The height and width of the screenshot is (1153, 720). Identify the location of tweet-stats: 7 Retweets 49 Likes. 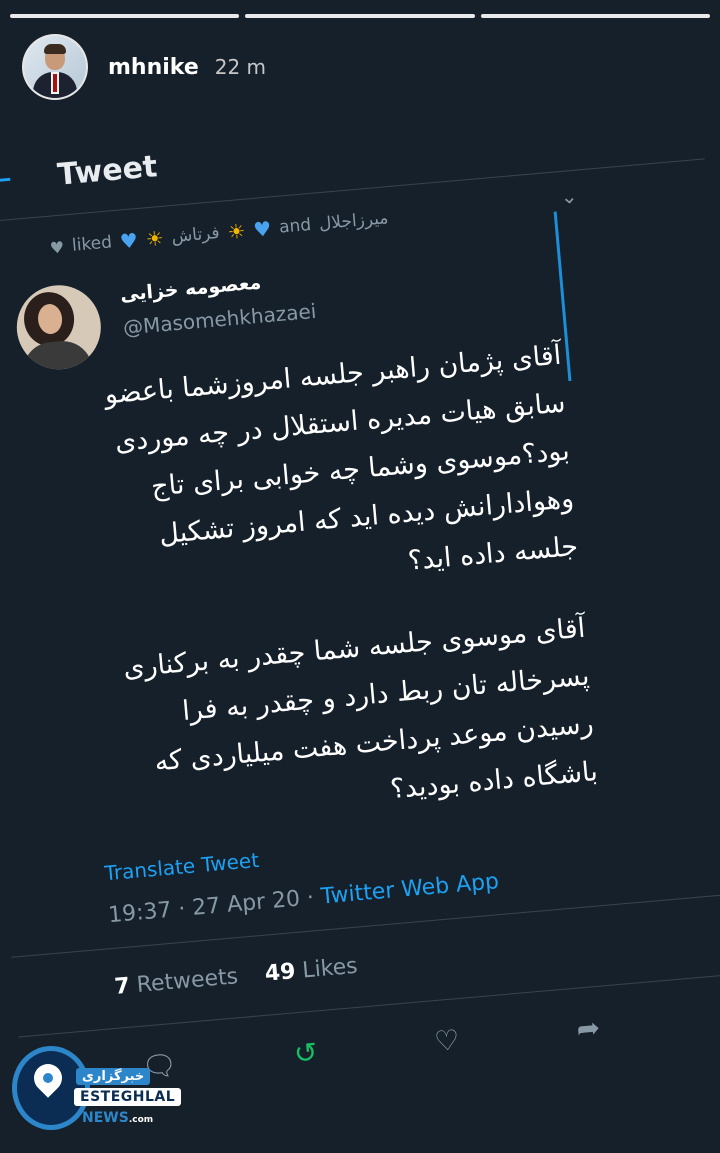
(235, 977).